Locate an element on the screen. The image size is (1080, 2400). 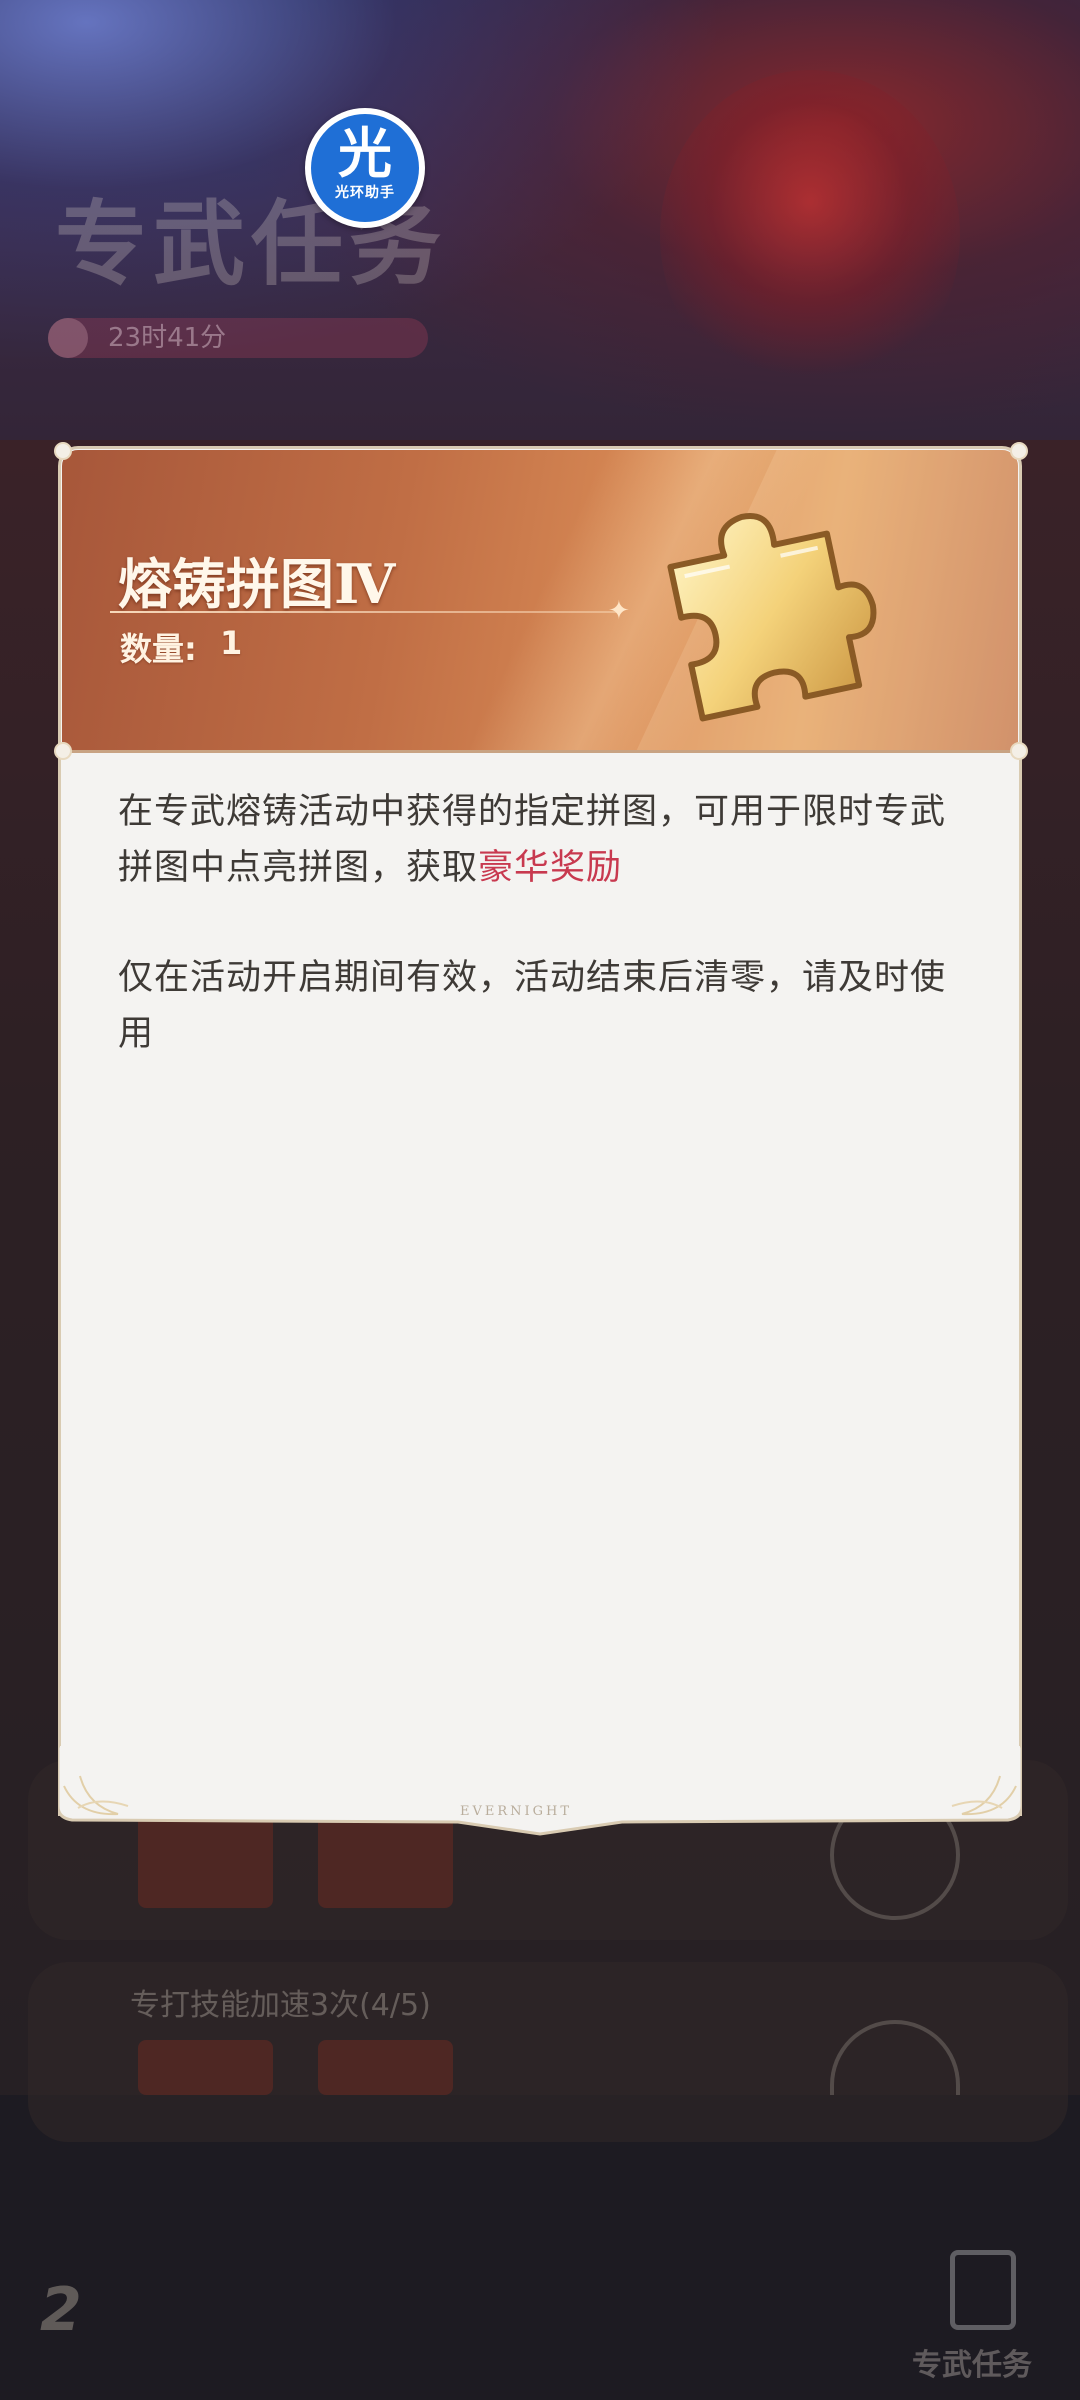
background-timer: 23时41分 is located at coordinates (238, 338).